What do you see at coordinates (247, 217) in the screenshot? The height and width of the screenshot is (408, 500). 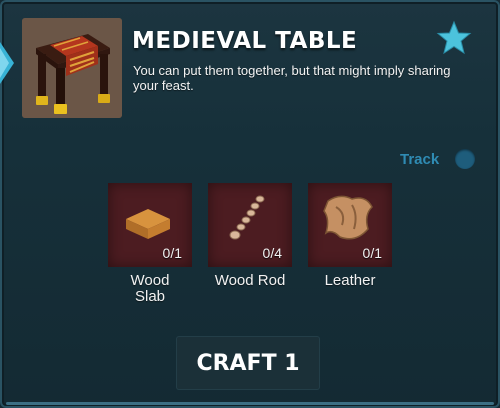 I see `wood-rod-icon` at bounding box center [247, 217].